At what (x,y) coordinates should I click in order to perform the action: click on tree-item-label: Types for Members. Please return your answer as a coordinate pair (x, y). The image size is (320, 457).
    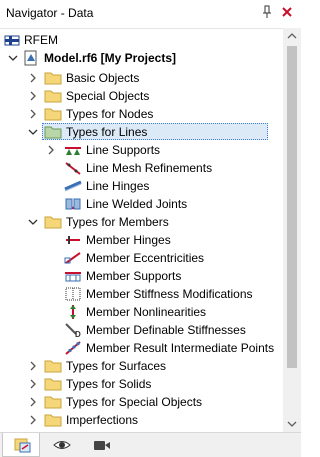
    Looking at the image, I should click on (117, 222).